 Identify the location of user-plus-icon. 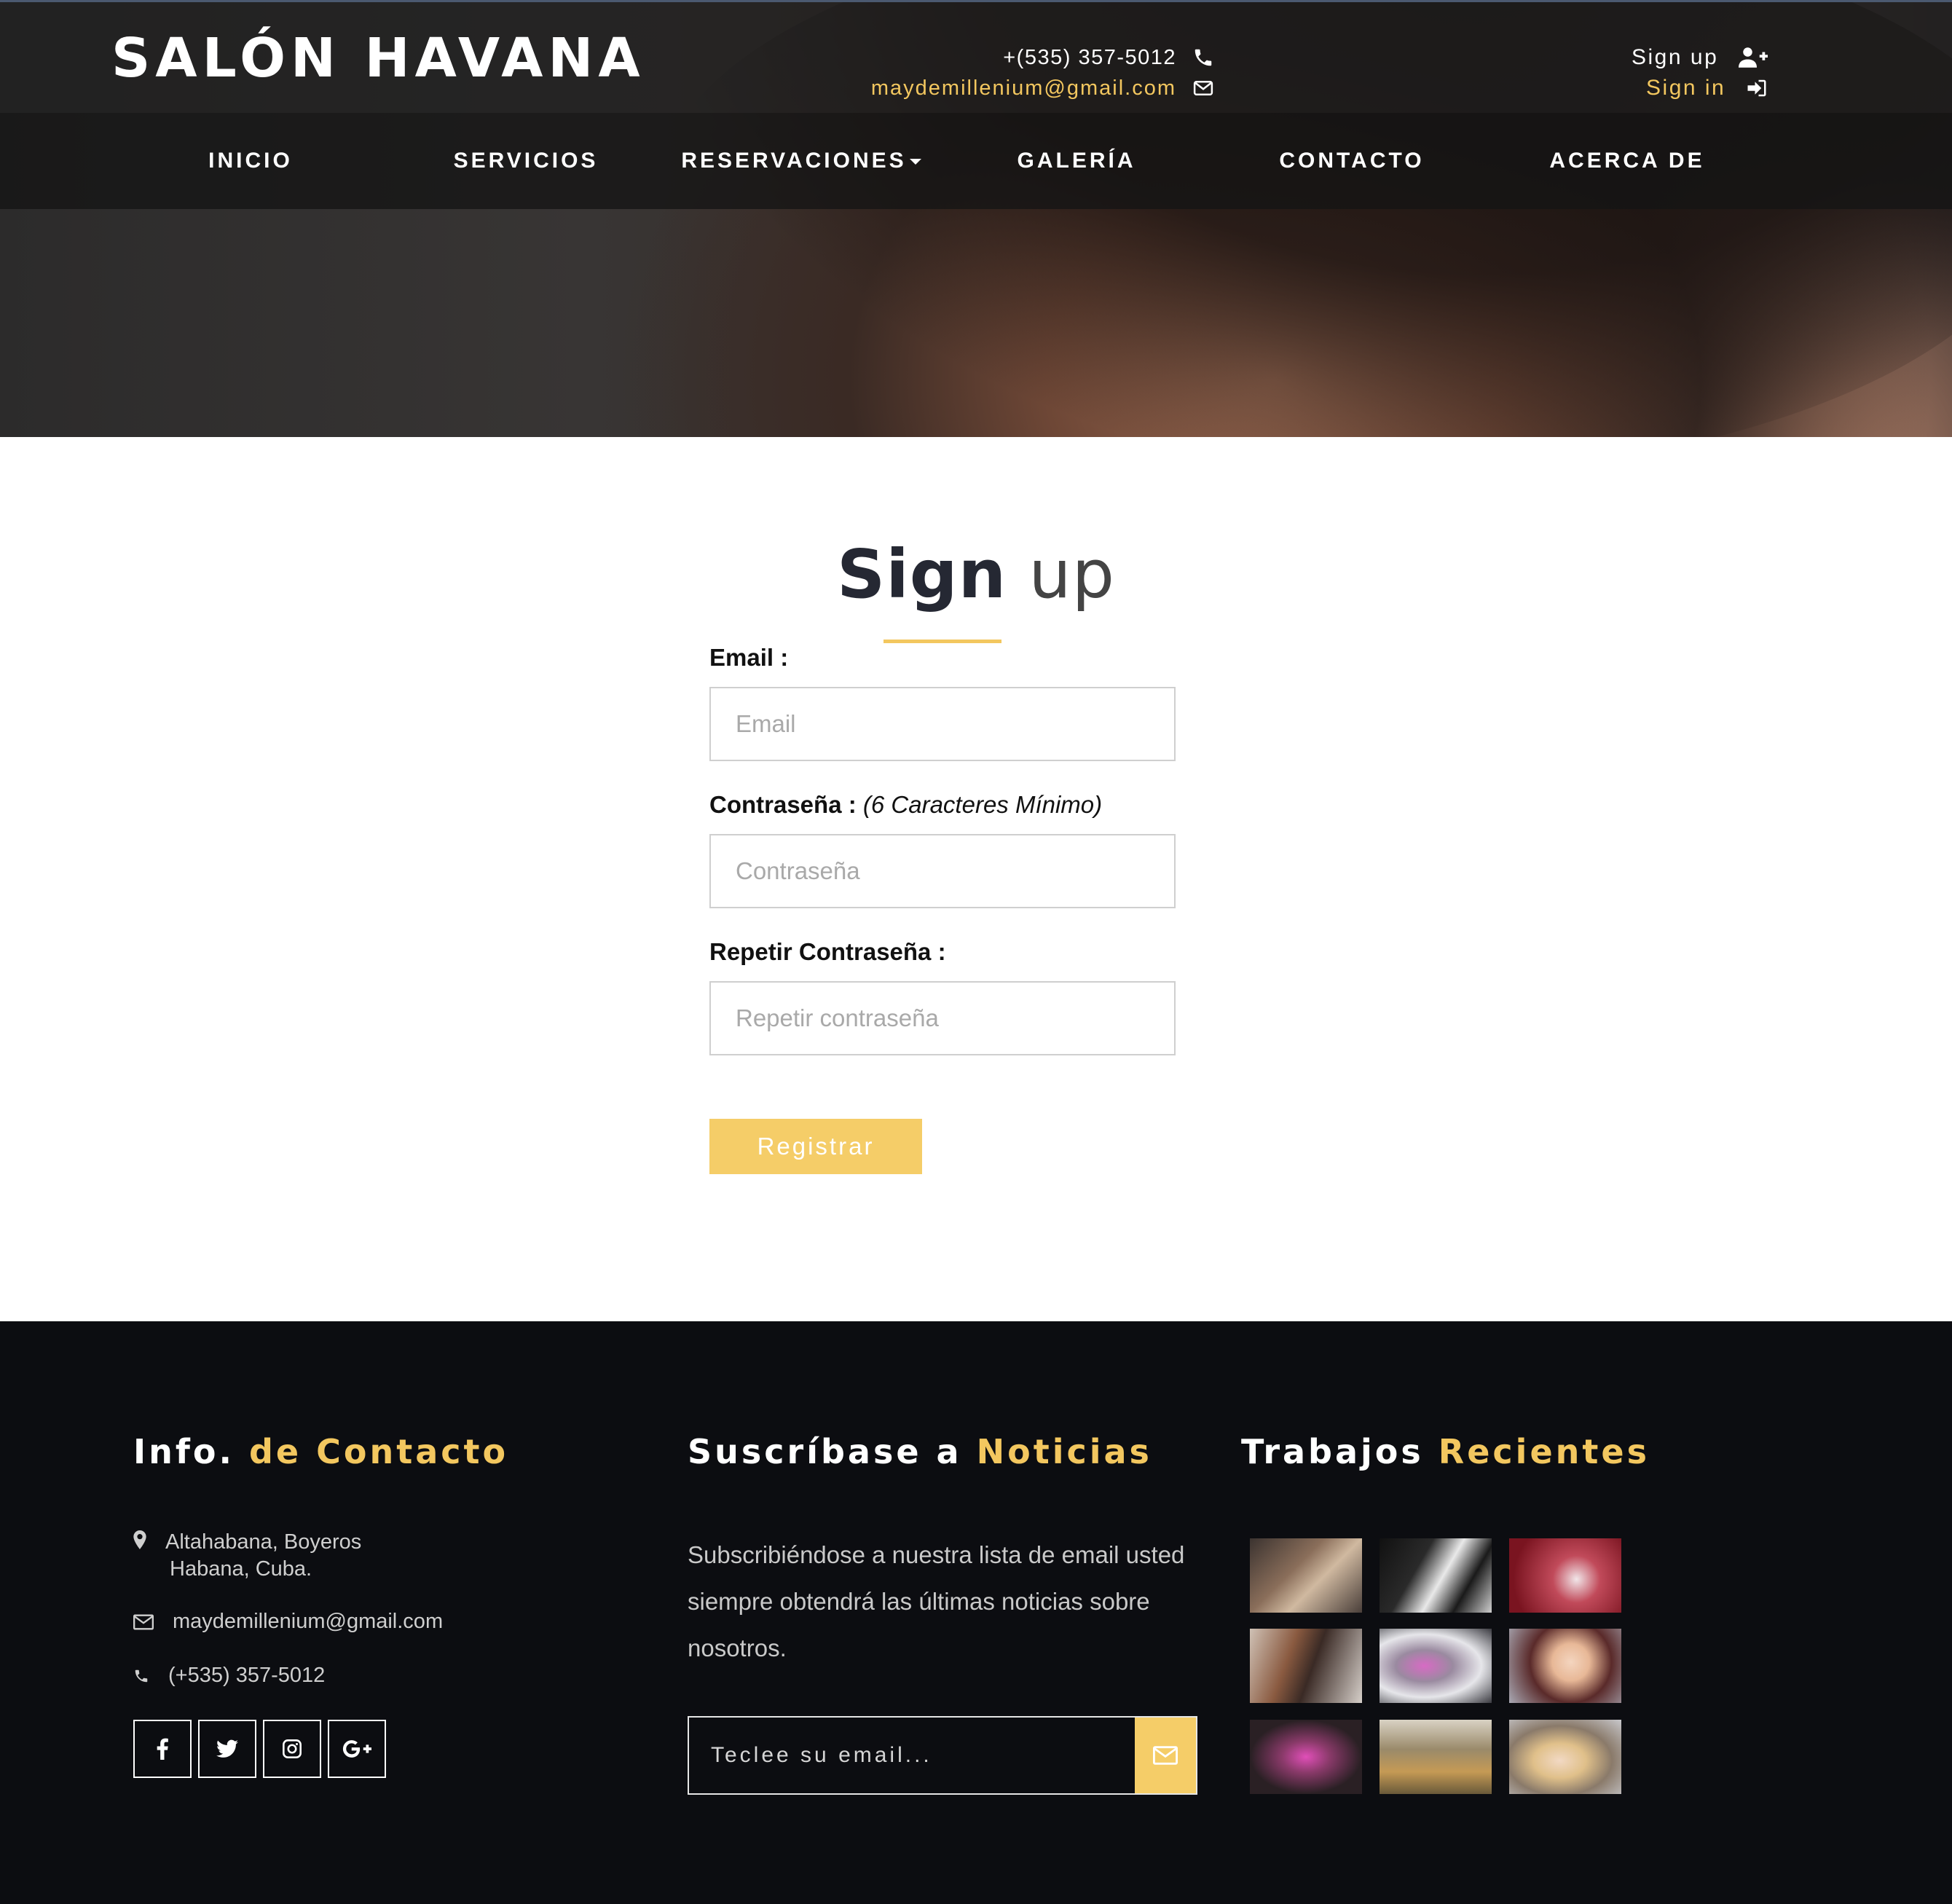
(1753, 57).